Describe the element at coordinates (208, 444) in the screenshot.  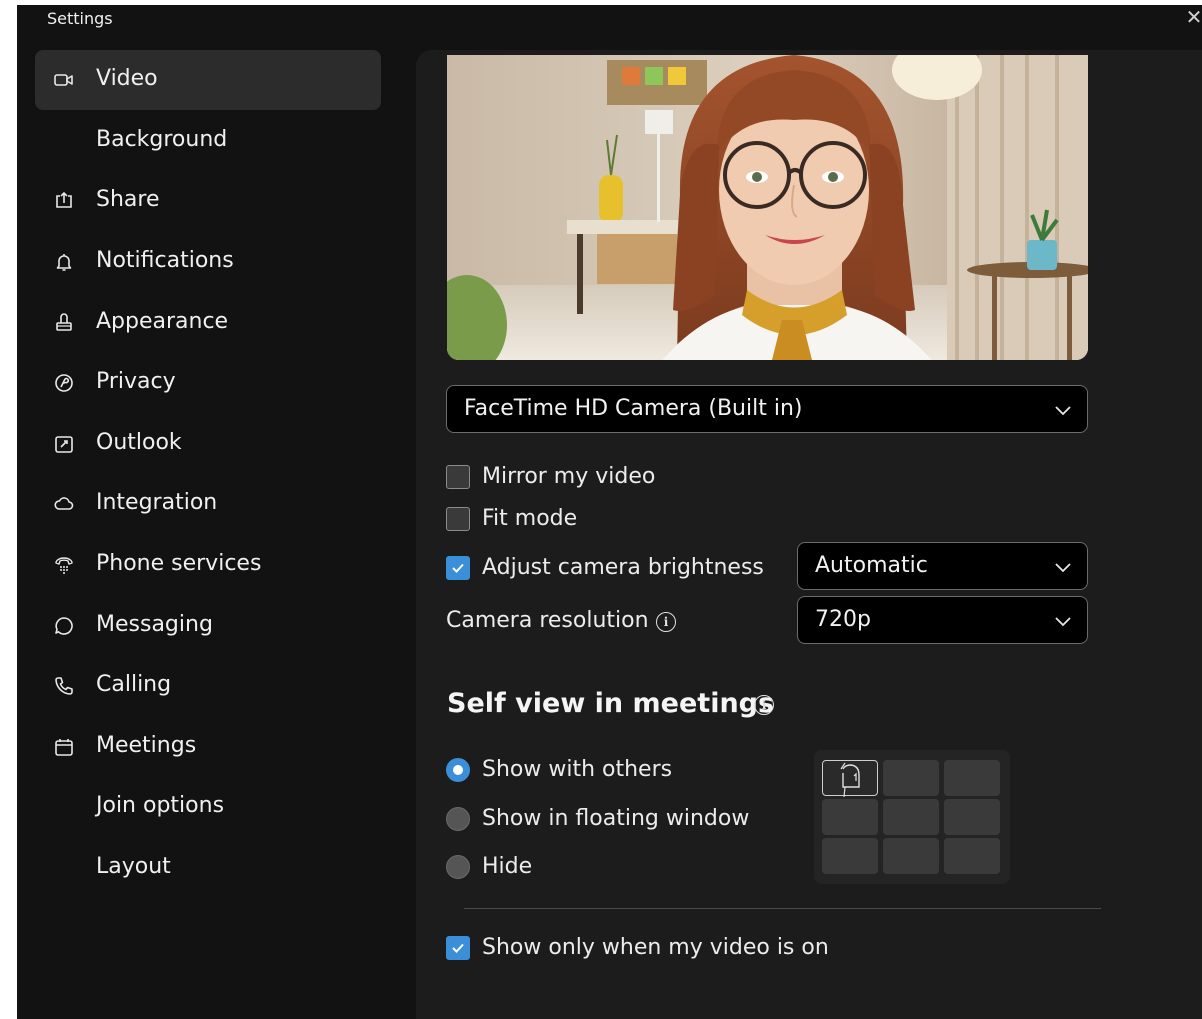
I see `sidebar-item-outlook: Outlook` at that location.